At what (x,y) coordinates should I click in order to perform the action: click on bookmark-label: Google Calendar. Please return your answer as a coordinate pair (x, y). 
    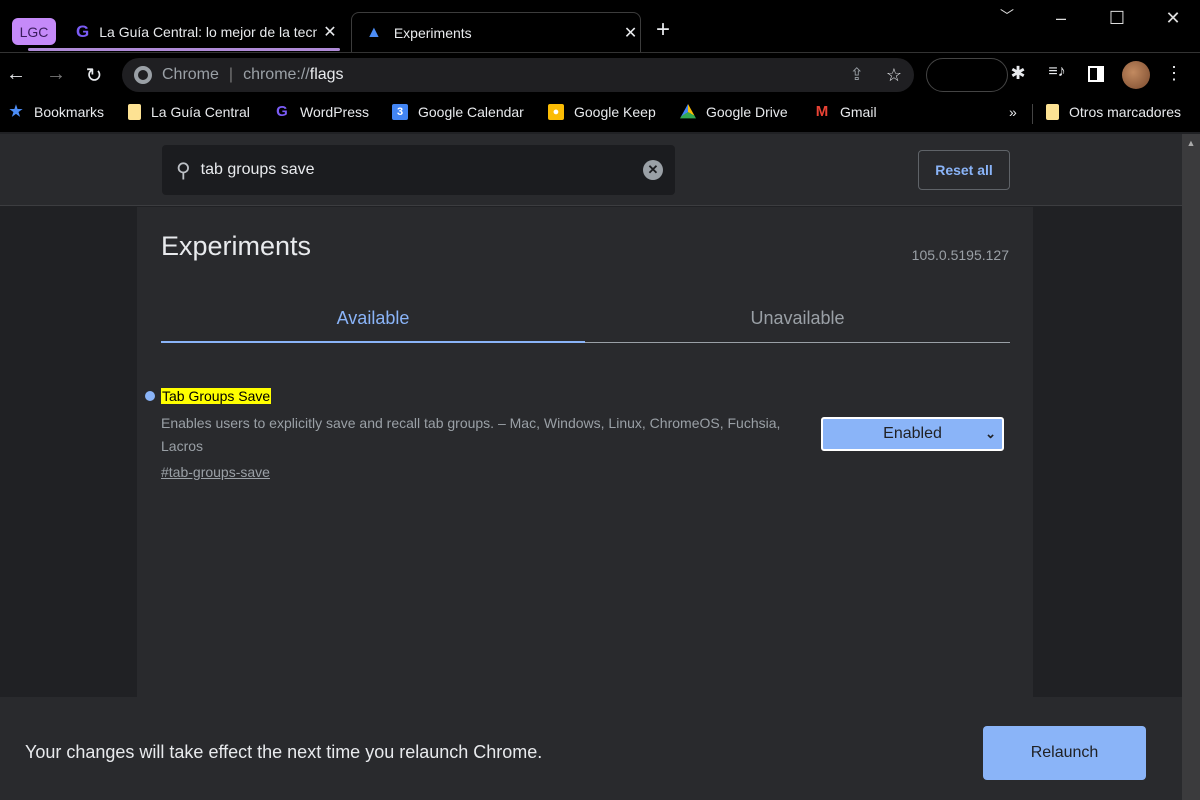
    Looking at the image, I should click on (471, 112).